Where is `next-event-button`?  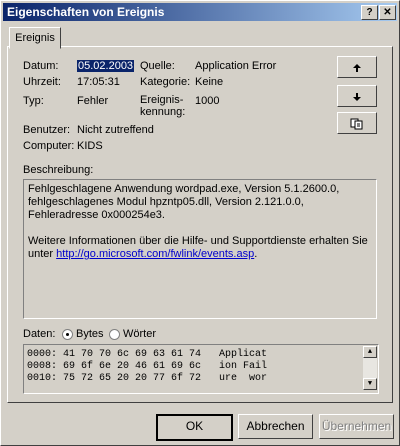 next-event-button is located at coordinates (357, 96).